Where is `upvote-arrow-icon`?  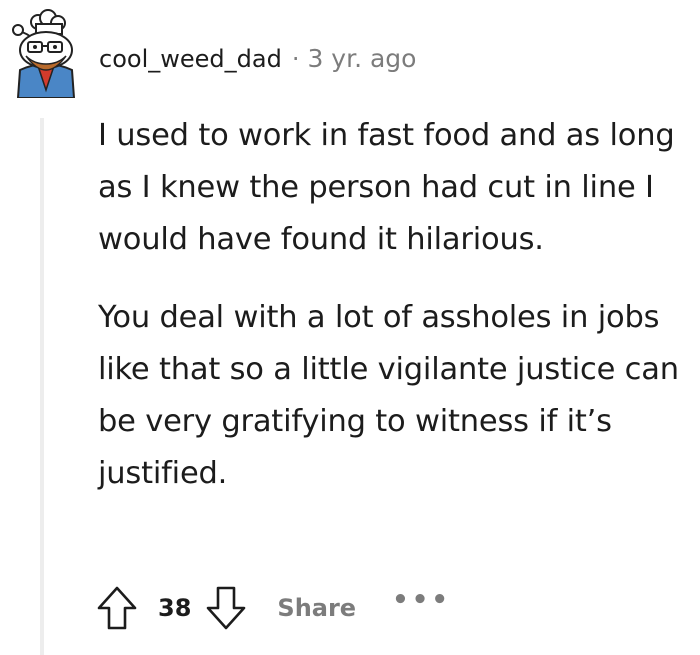 upvote-arrow-icon is located at coordinates (117, 608).